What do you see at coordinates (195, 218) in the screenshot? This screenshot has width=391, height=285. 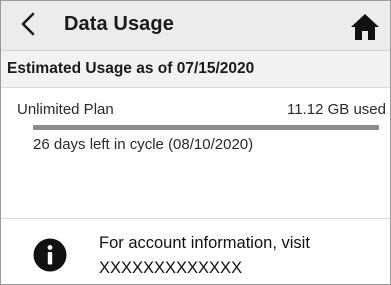 I see `section-divider` at bounding box center [195, 218].